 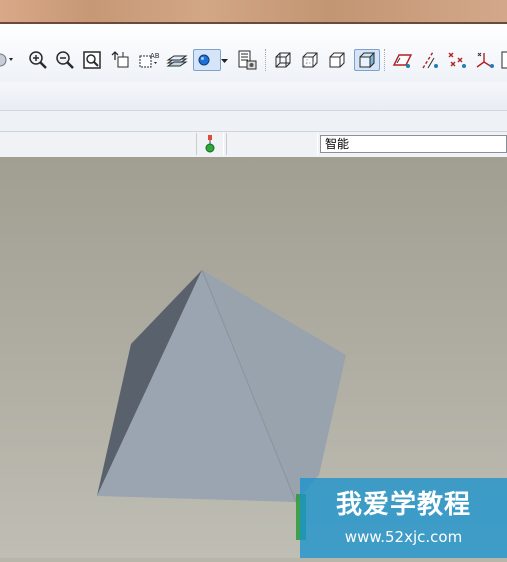 What do you see at coordinates (283, 60) in the screenshot?
I see `wireframe-icon` at bounding box center [283, 60].